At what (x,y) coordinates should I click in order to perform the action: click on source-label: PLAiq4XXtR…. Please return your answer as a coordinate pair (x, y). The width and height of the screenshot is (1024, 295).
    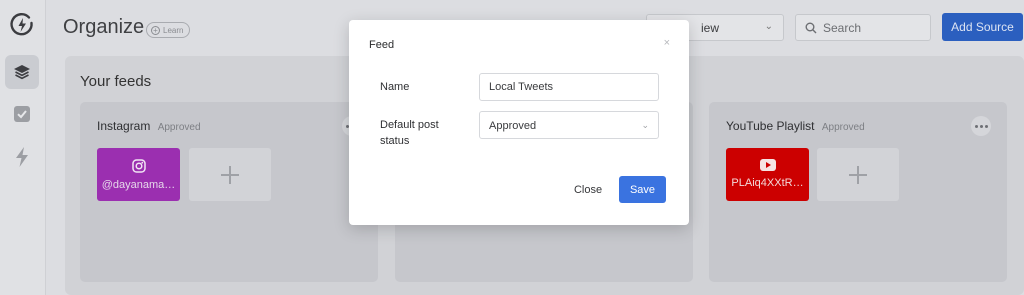
    Looking at the image, I should click on (767, 183).